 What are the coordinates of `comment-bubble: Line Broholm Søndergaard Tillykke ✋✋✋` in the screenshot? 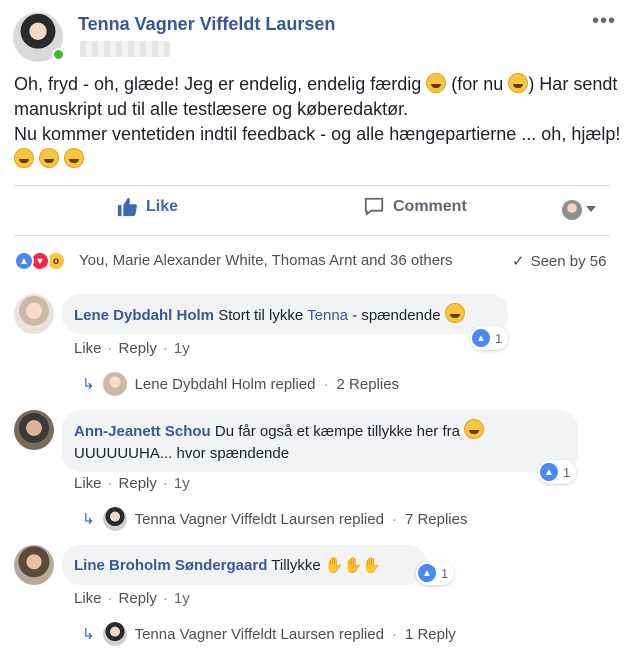 It's located at (244, 565).